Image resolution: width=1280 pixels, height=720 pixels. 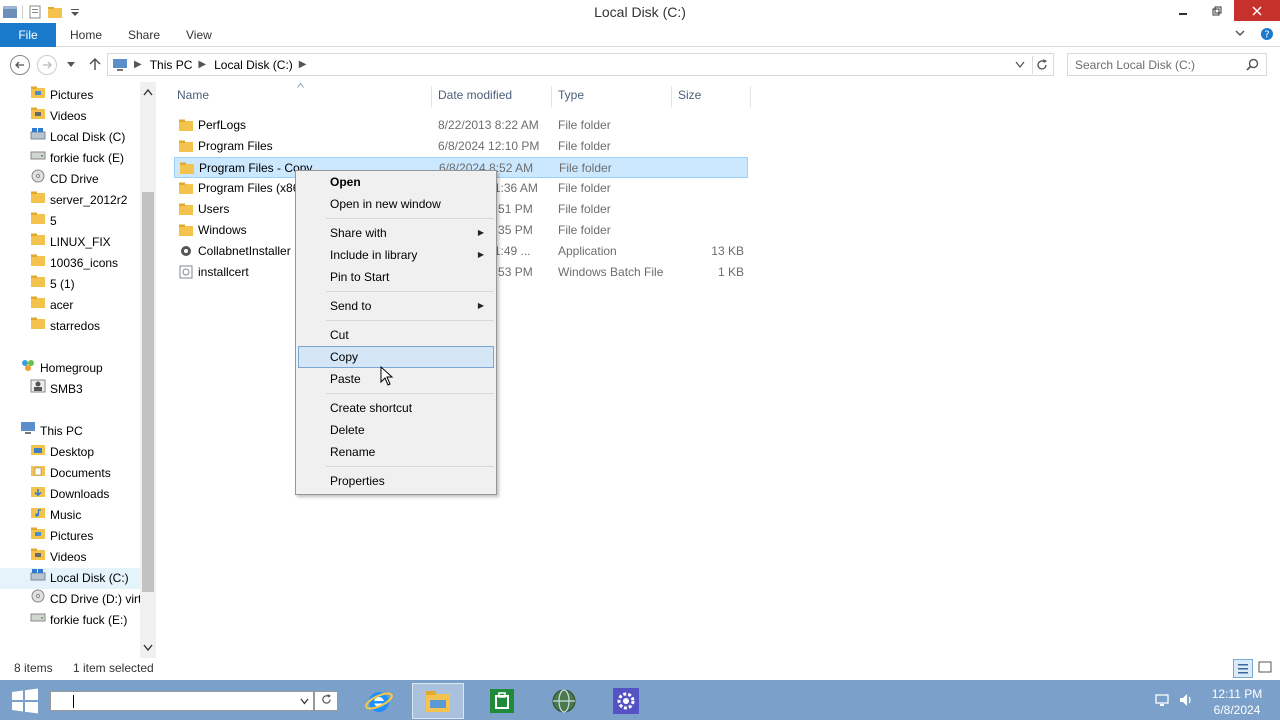 I want to click on nav-scrollbar, so click(x=148, y=370).